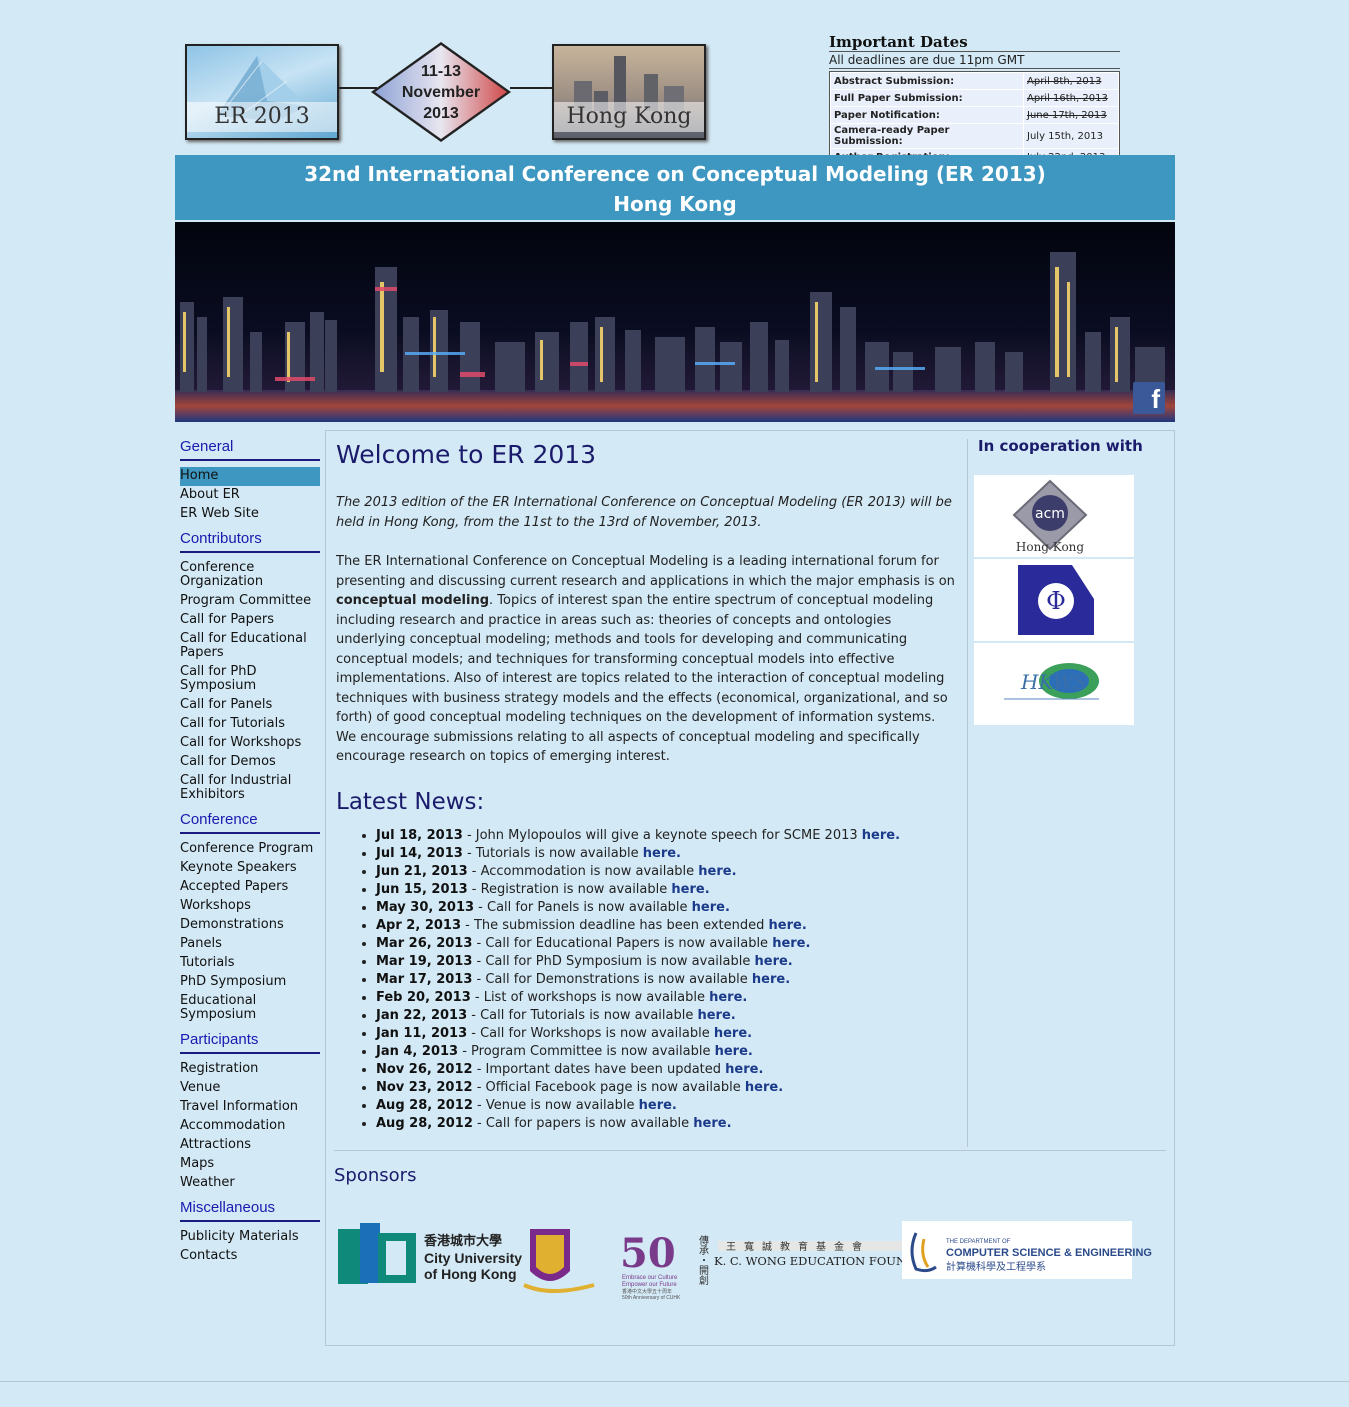 The image size is (1349, 1407). Describe the element at coordinates (424, 943) in the screenshot. I see `news-date: Mar 26, 2013` at that location.